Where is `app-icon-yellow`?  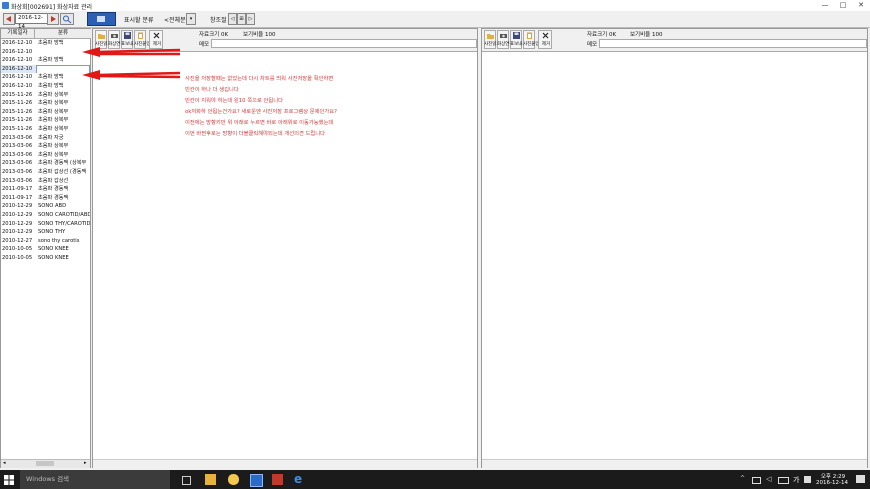
app-icon-yellow is located at coordinates (233, 479).